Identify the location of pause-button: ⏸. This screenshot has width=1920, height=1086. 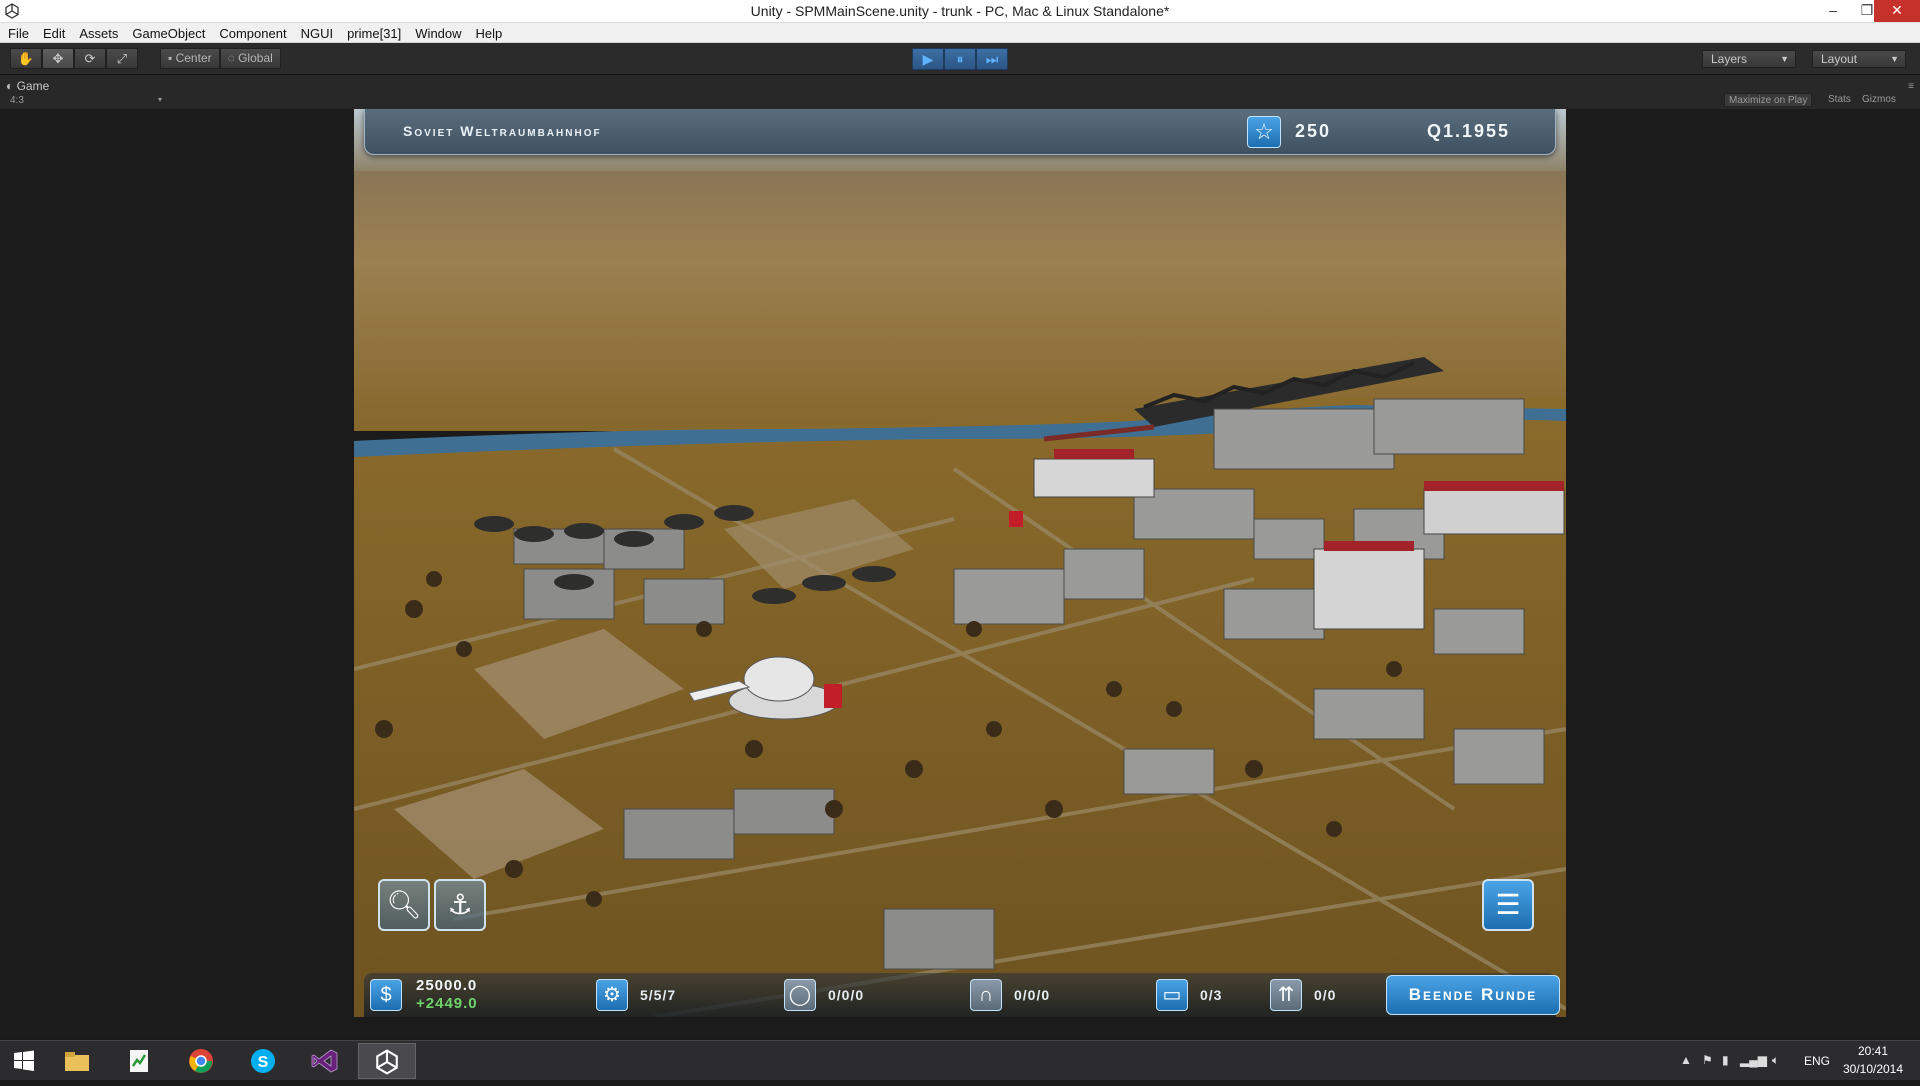
(960, 59).